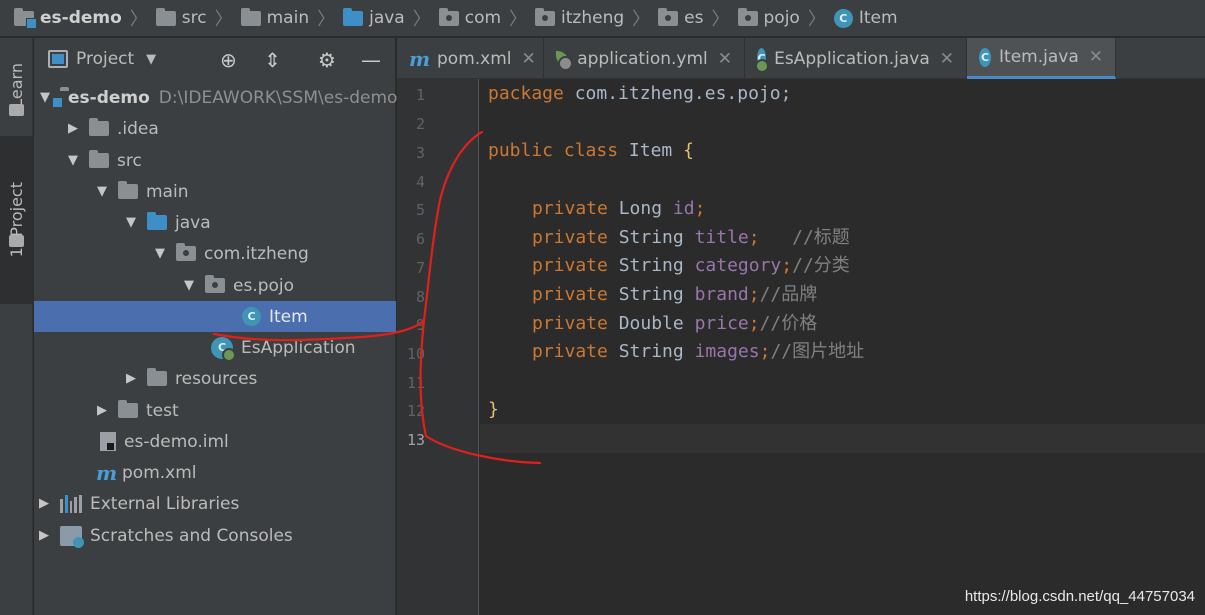  I want to click on tree-item-com-itzheng: ▼ com.itzheng, so click(215, 253).